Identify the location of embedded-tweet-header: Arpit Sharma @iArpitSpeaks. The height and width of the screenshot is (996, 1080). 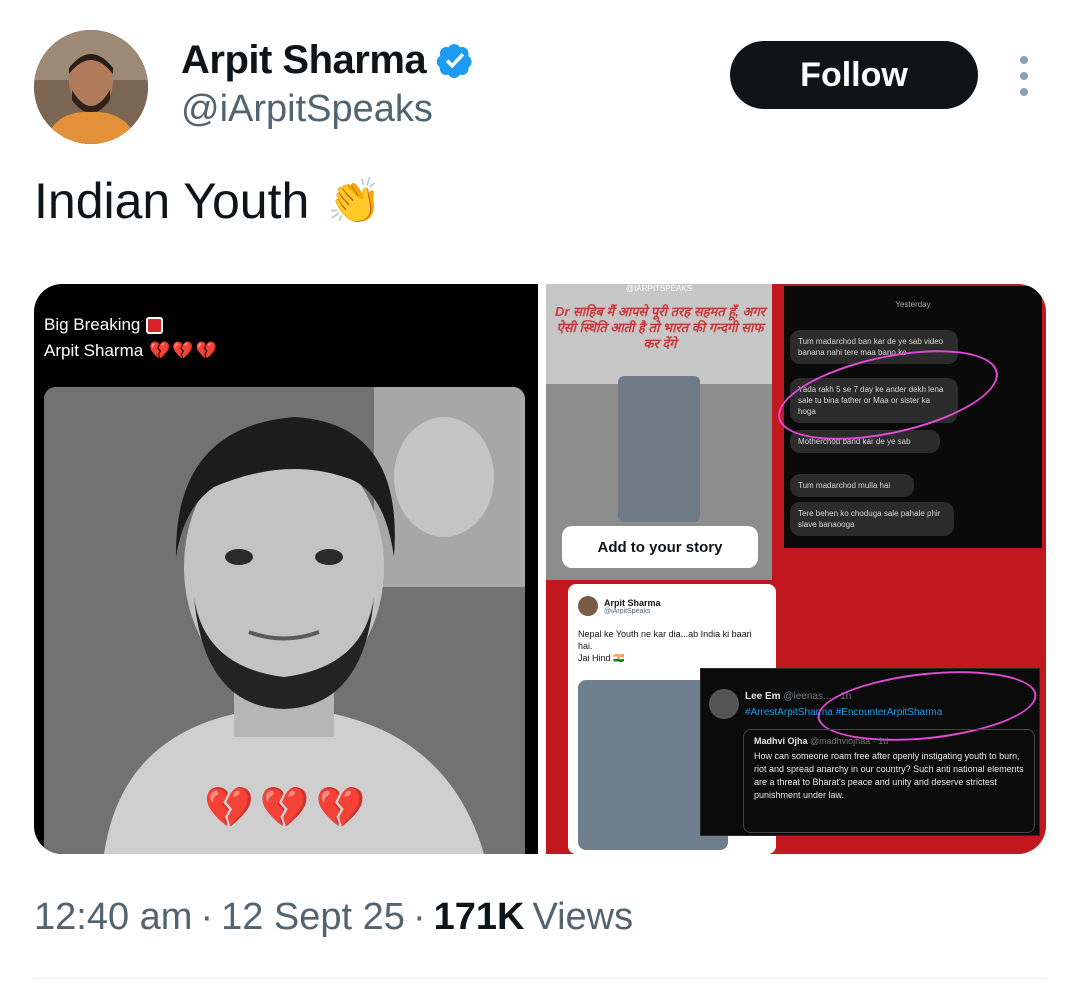
(619, 606).